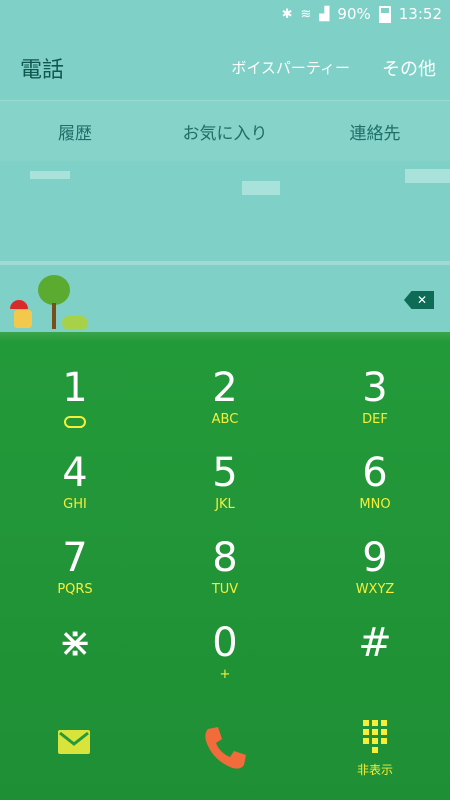  I want to click on key-7: 7 PQRS, so click(75, 552).